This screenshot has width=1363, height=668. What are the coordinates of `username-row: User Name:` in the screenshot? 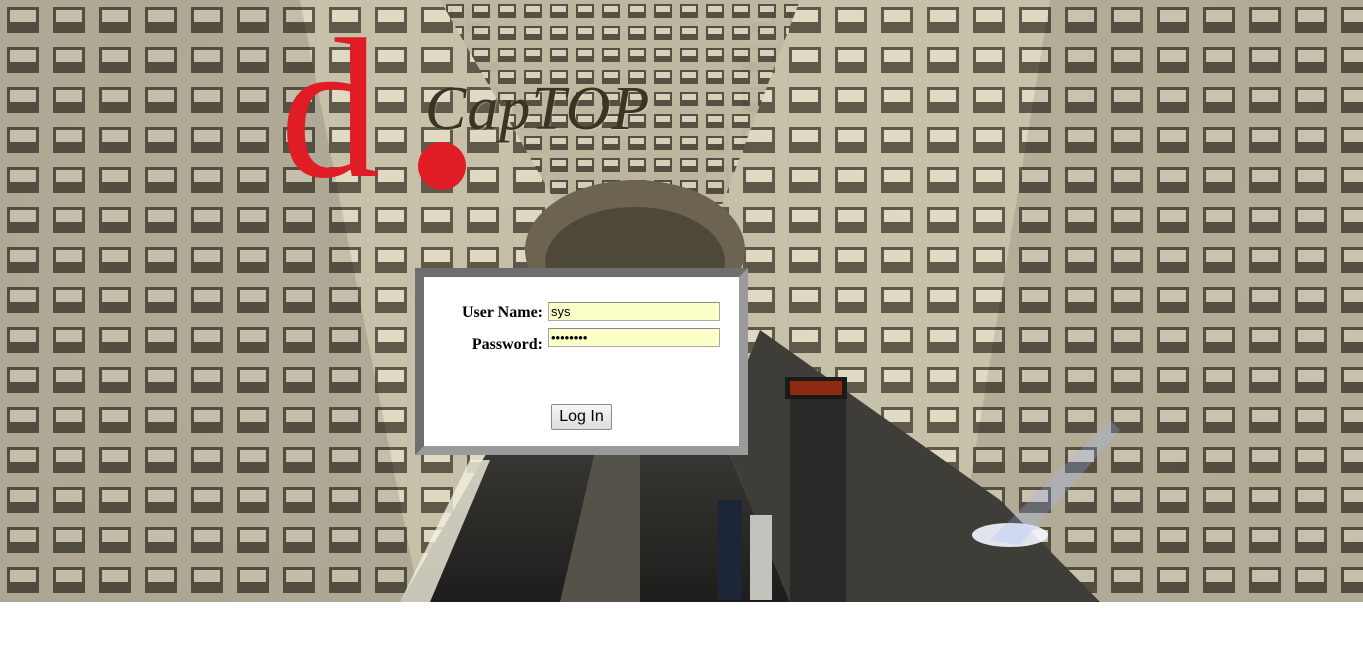 It's located at (585, 312).